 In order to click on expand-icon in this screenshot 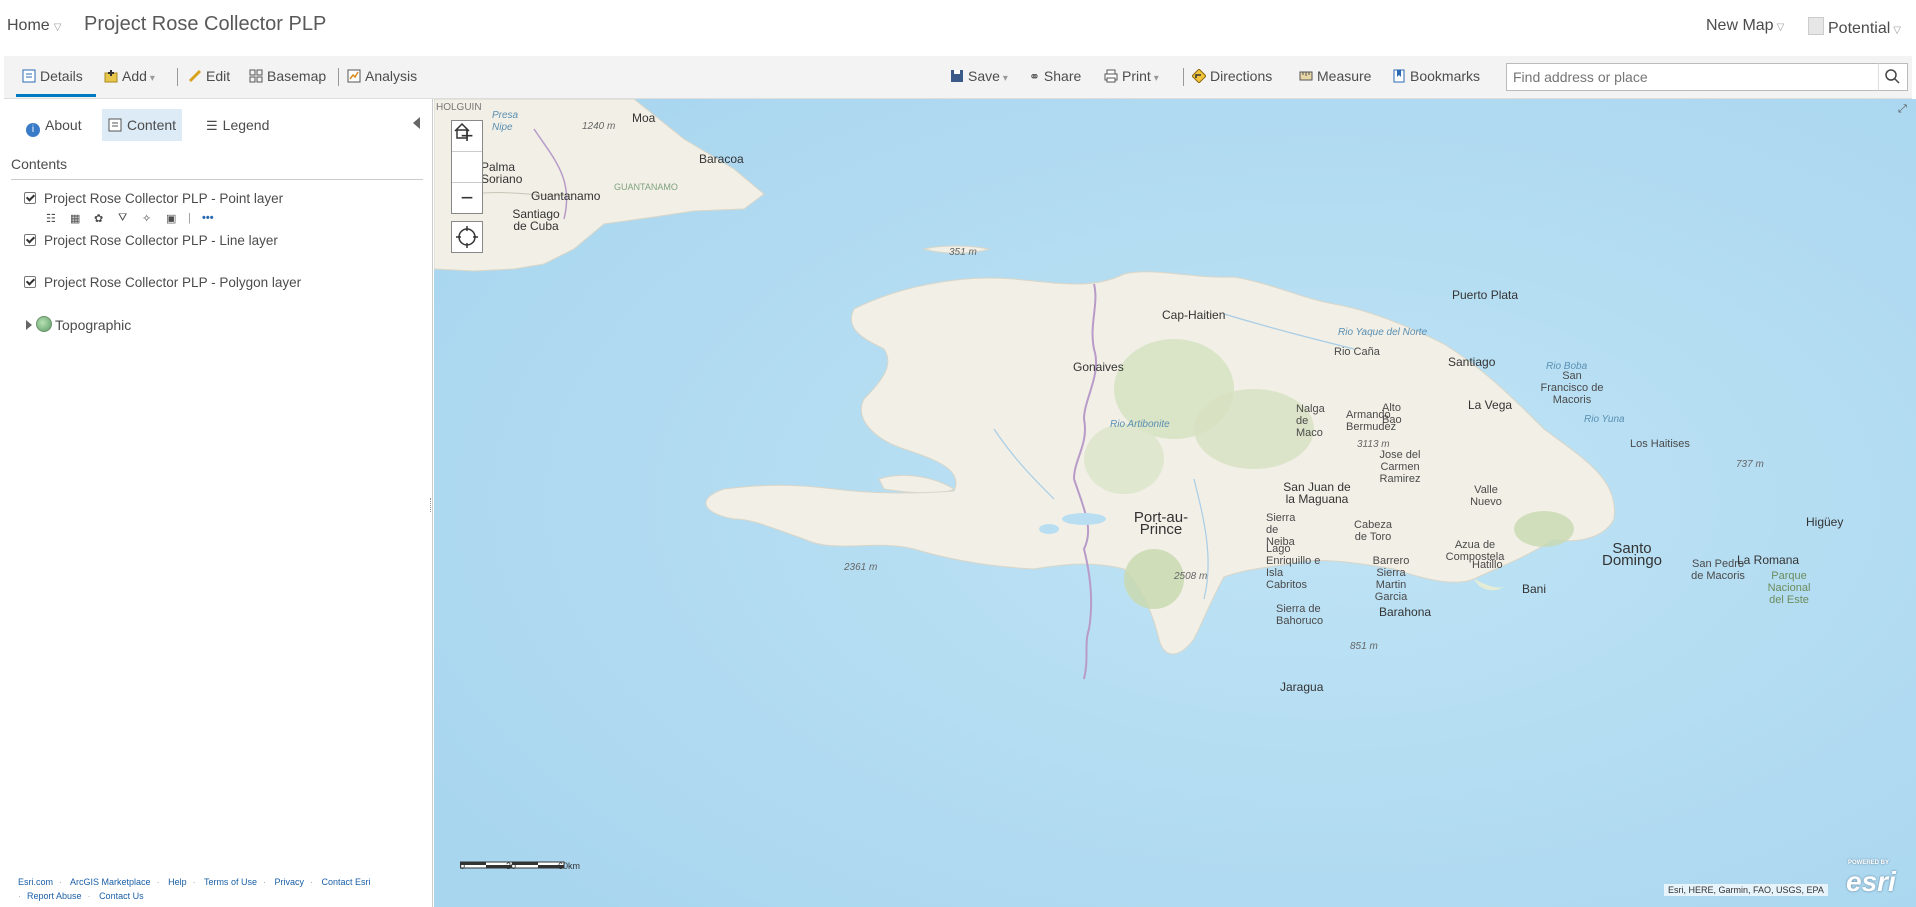, I will do `click(29, 325)`.